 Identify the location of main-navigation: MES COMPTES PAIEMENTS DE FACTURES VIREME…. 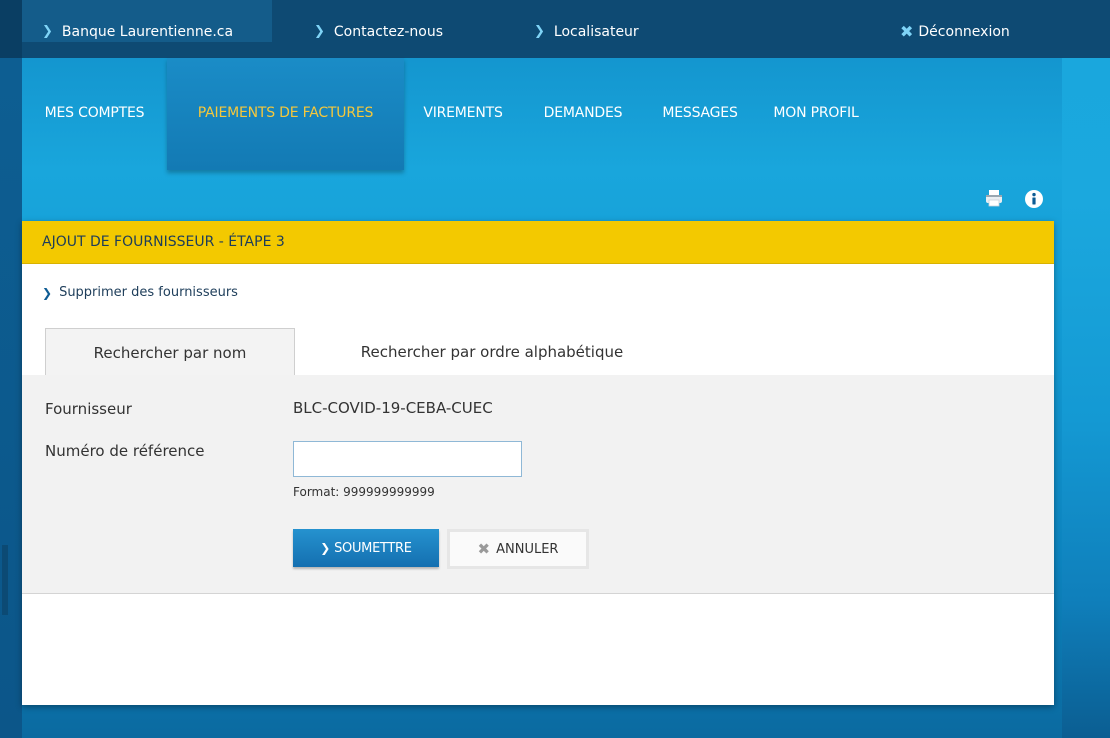
(542, 114).